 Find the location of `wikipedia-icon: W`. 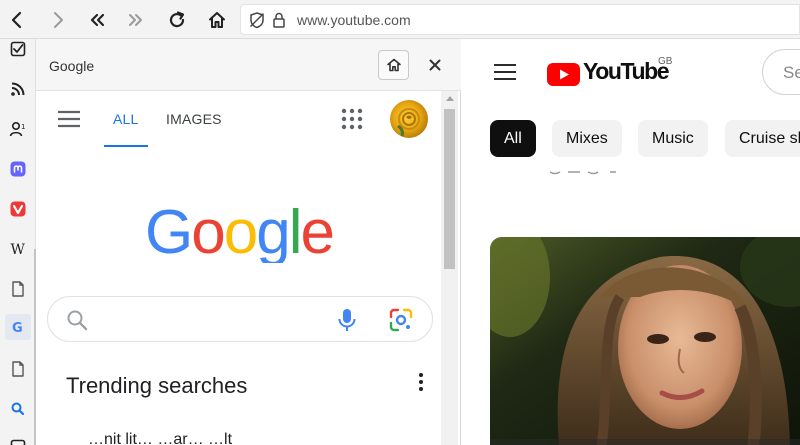

wikipedia-icon: W is located at coordinates (18, 249).